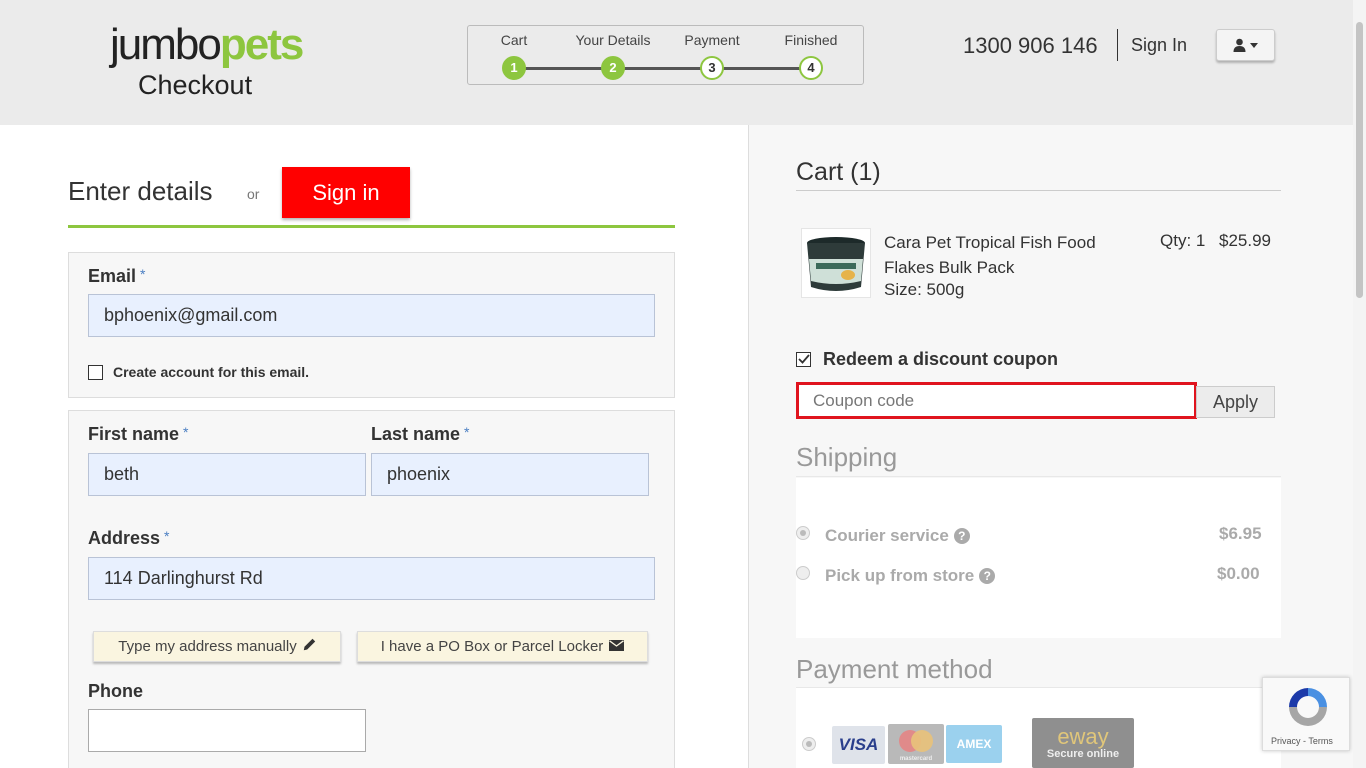 Image resolution: width=1366 pixels, height=768 pixels. What do you see at coordinates (211, 372) in the screenshot?
I see `create-account-label: Create account for this email.` at bounding box center [211, 372].